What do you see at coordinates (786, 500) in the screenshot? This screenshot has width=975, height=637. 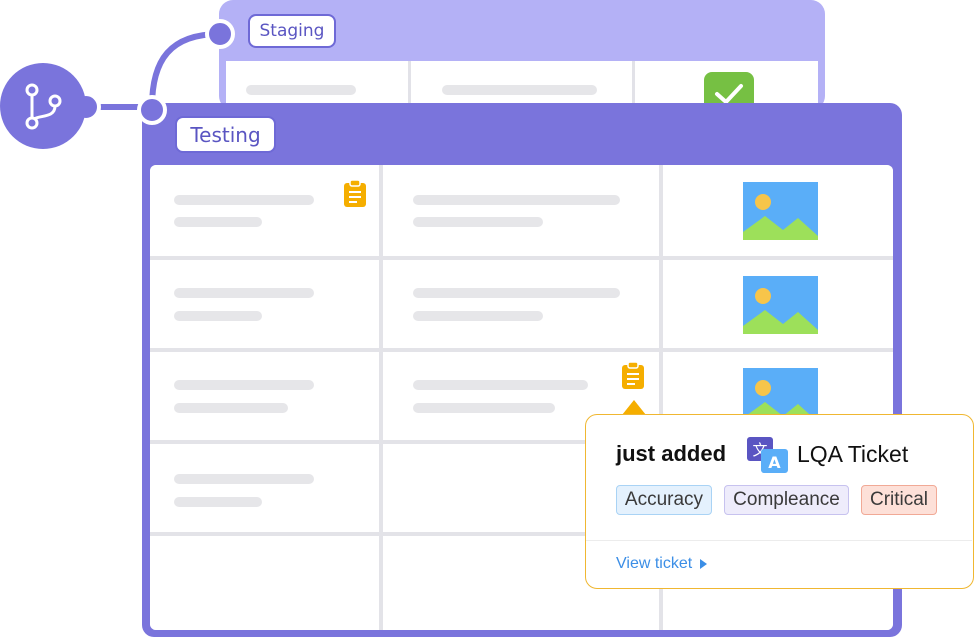 I see `tag-compleance: Compleance` at bounding box center [786, 500].